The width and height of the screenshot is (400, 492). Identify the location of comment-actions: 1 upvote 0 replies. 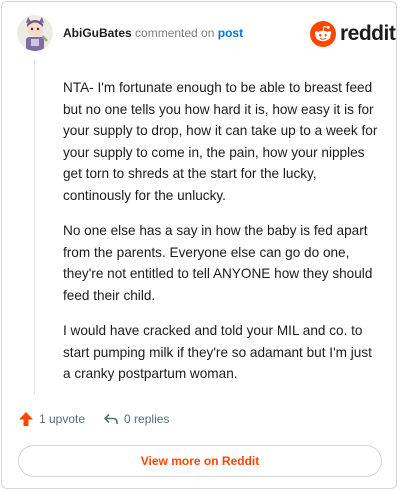
(102, 419).